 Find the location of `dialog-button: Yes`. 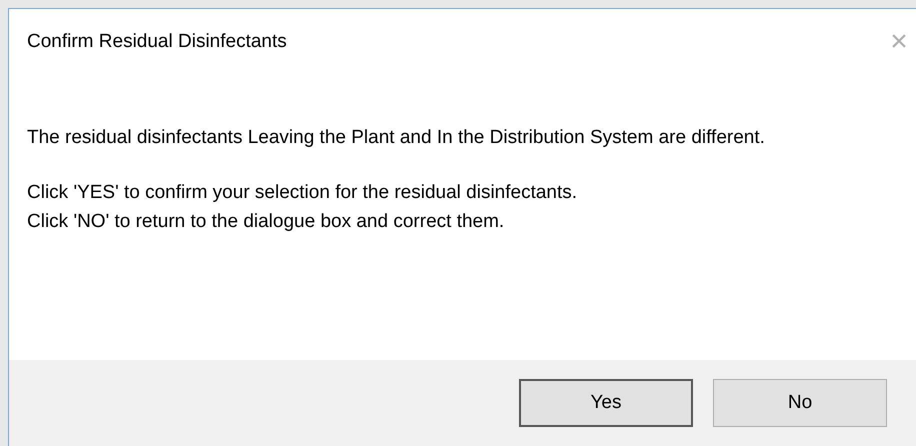

dialog-button: Yes is located at coordinates (606, 403).